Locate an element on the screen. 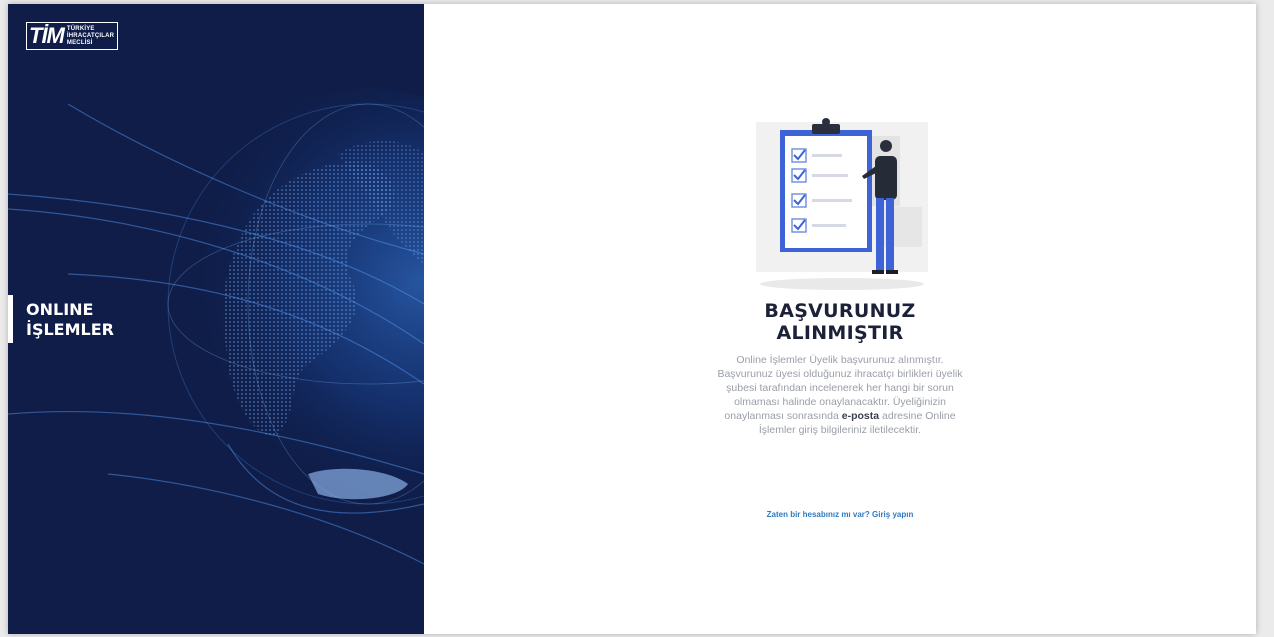 This screenshot has height=637, width=1274. logo-line3: MECLİSİ is located at coordinates (79, 42).